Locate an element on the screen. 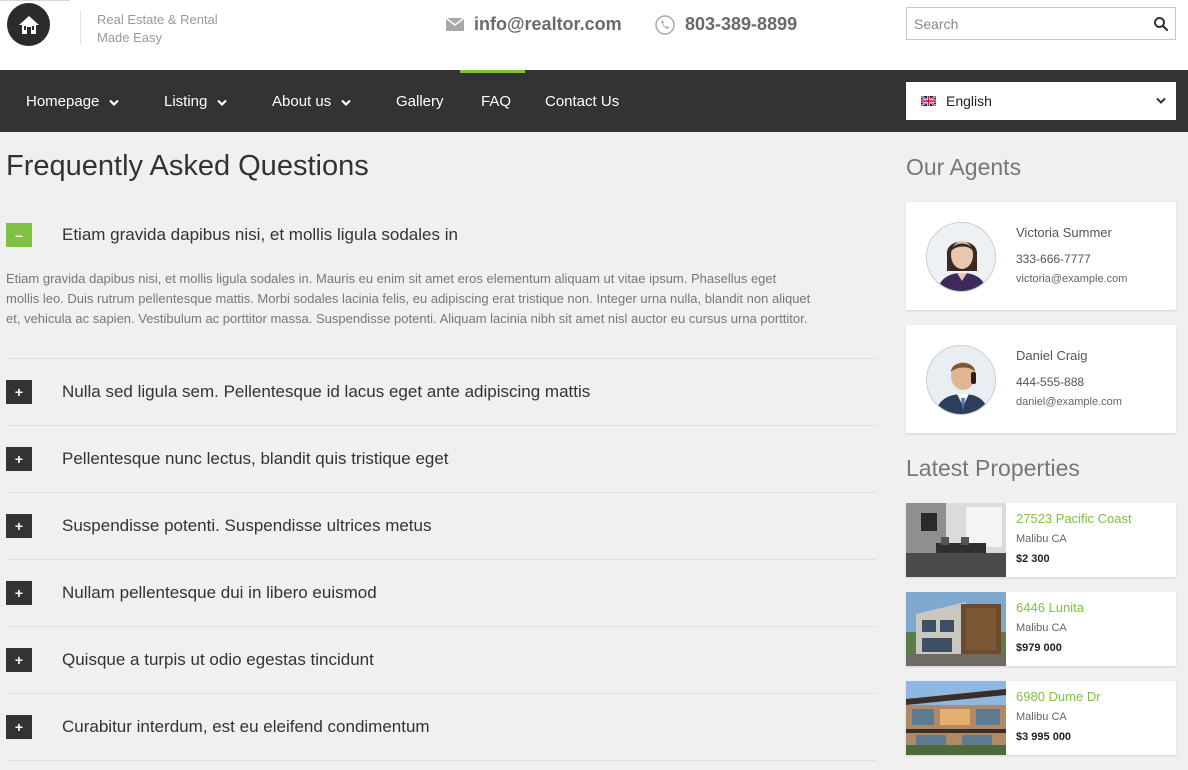 The width and height of the screenshot is (1188, 770). search-input is located at coordinates (1022, 23).